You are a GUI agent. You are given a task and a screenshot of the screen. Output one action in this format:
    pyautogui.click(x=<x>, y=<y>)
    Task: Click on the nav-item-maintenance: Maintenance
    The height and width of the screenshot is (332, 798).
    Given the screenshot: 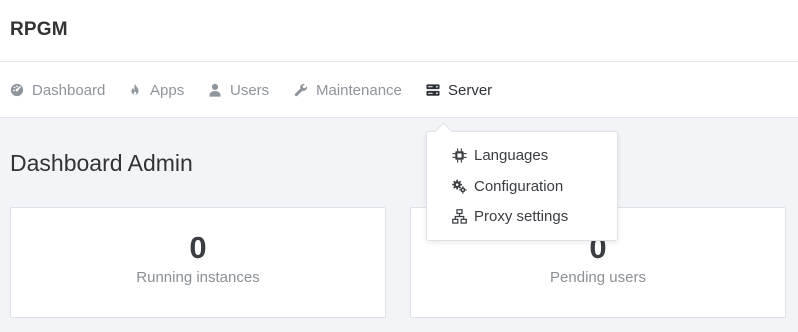 What is the action you would take?
    pyautogui.click(x=348, y=90)
    